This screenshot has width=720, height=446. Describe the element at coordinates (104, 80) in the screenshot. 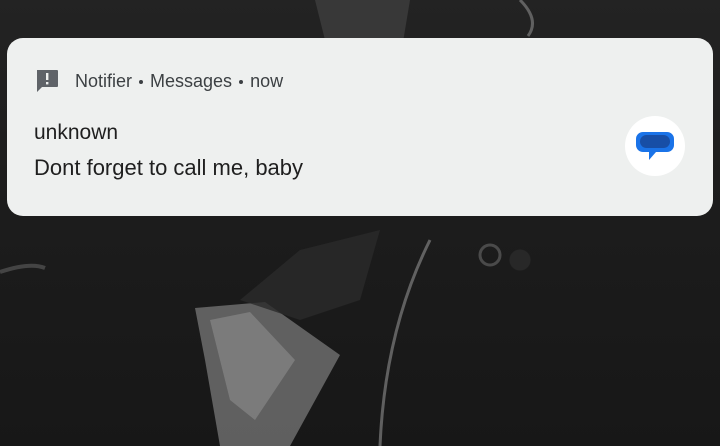

I see `app-name: Notifier` at that location.